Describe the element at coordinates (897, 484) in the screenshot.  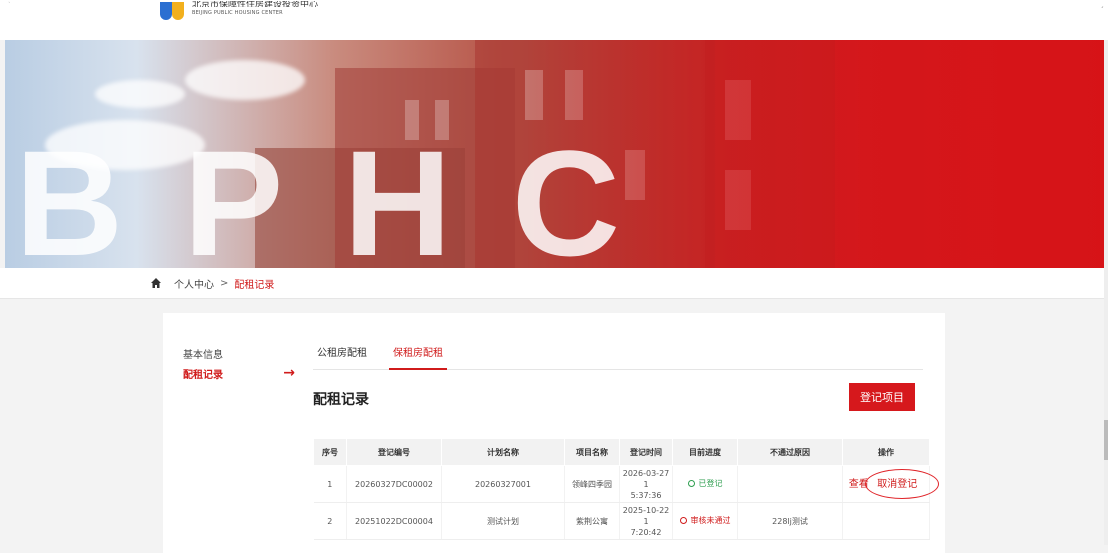
I see `cancel-registration-link: 取消登记` at that location.